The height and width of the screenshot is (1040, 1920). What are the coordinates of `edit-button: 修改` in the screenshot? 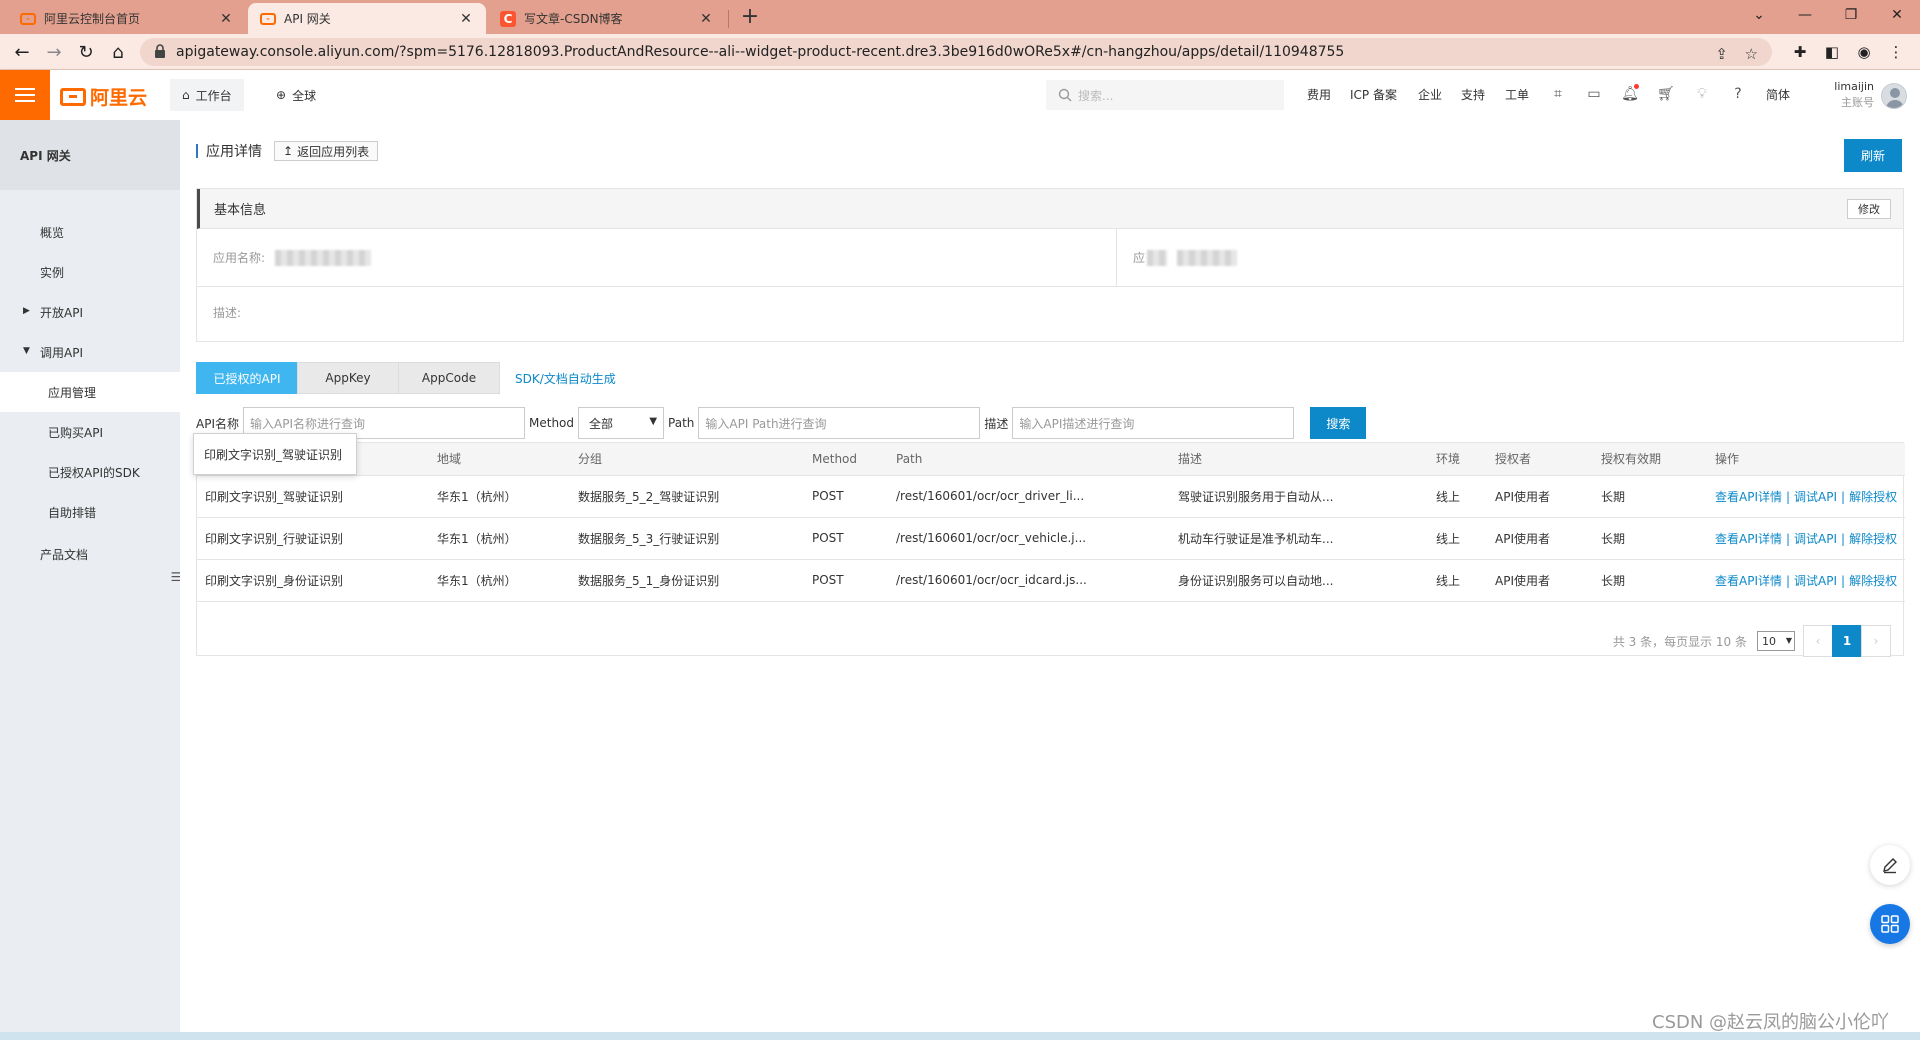 It's located at (1869, 209).